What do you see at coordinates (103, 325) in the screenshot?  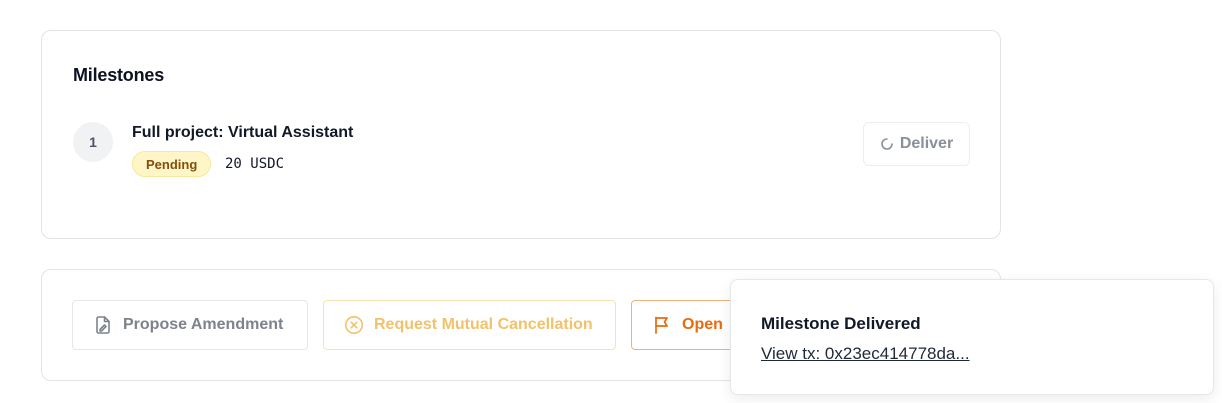 I see `file-signature-icon` at bounding box center [103, 325].